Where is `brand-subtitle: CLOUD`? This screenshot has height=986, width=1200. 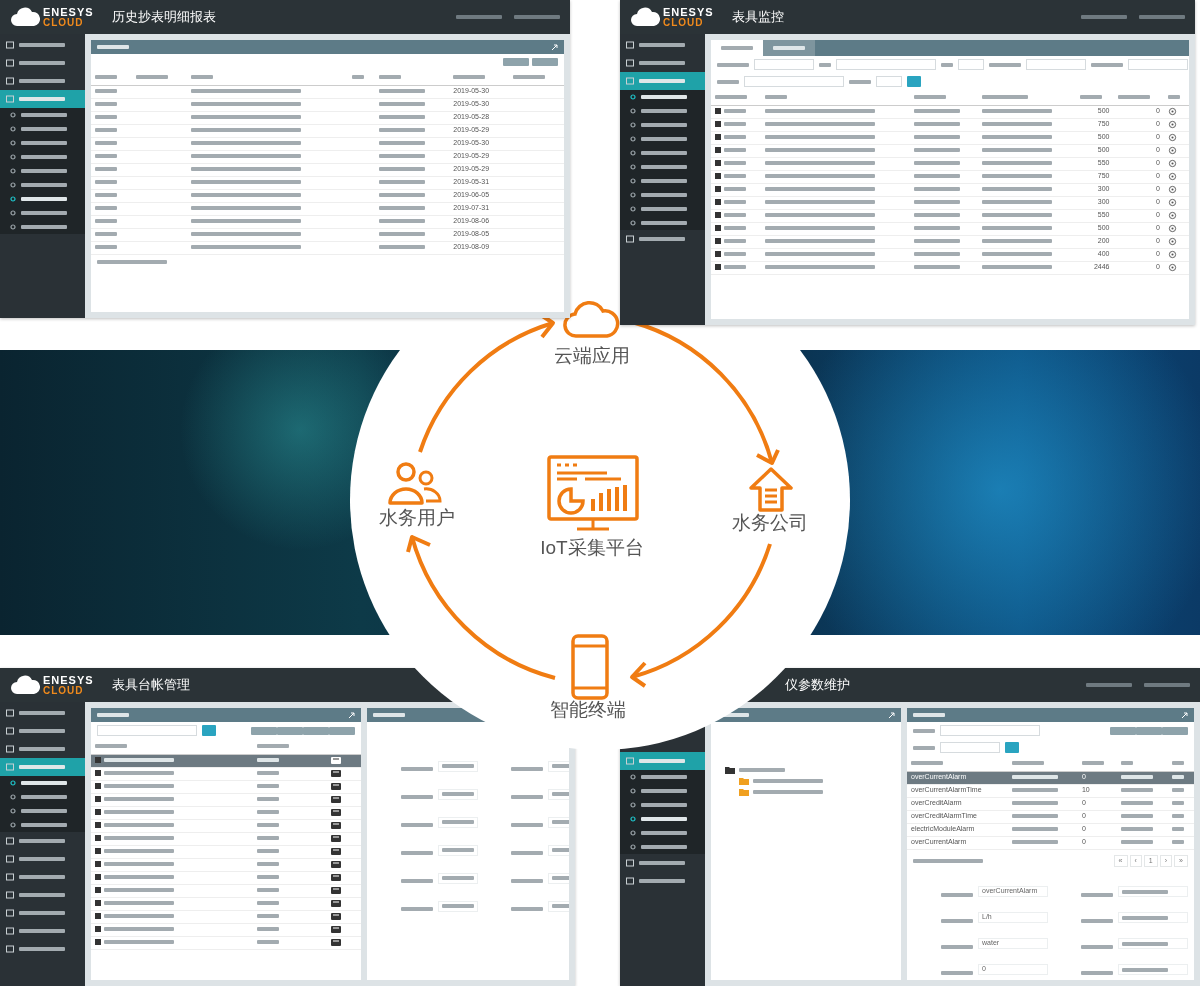
brand-subtitle: CLOUD is located at coordinates (64, 690).